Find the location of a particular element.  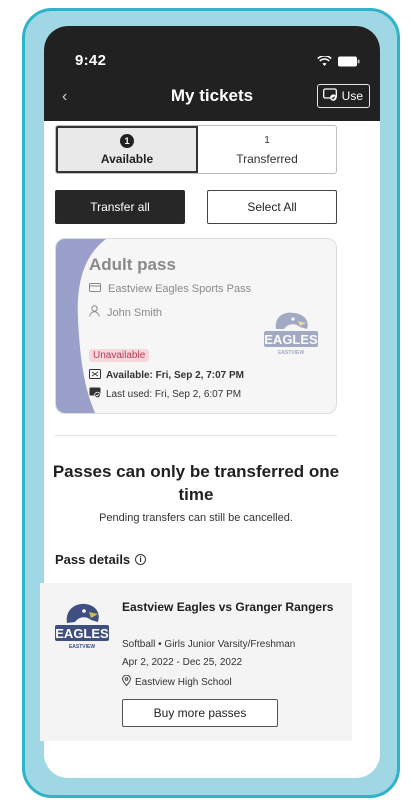

event-dates: Apr 2, 2022 - Dec 25, 2022 is located at coordinates (182, 662).